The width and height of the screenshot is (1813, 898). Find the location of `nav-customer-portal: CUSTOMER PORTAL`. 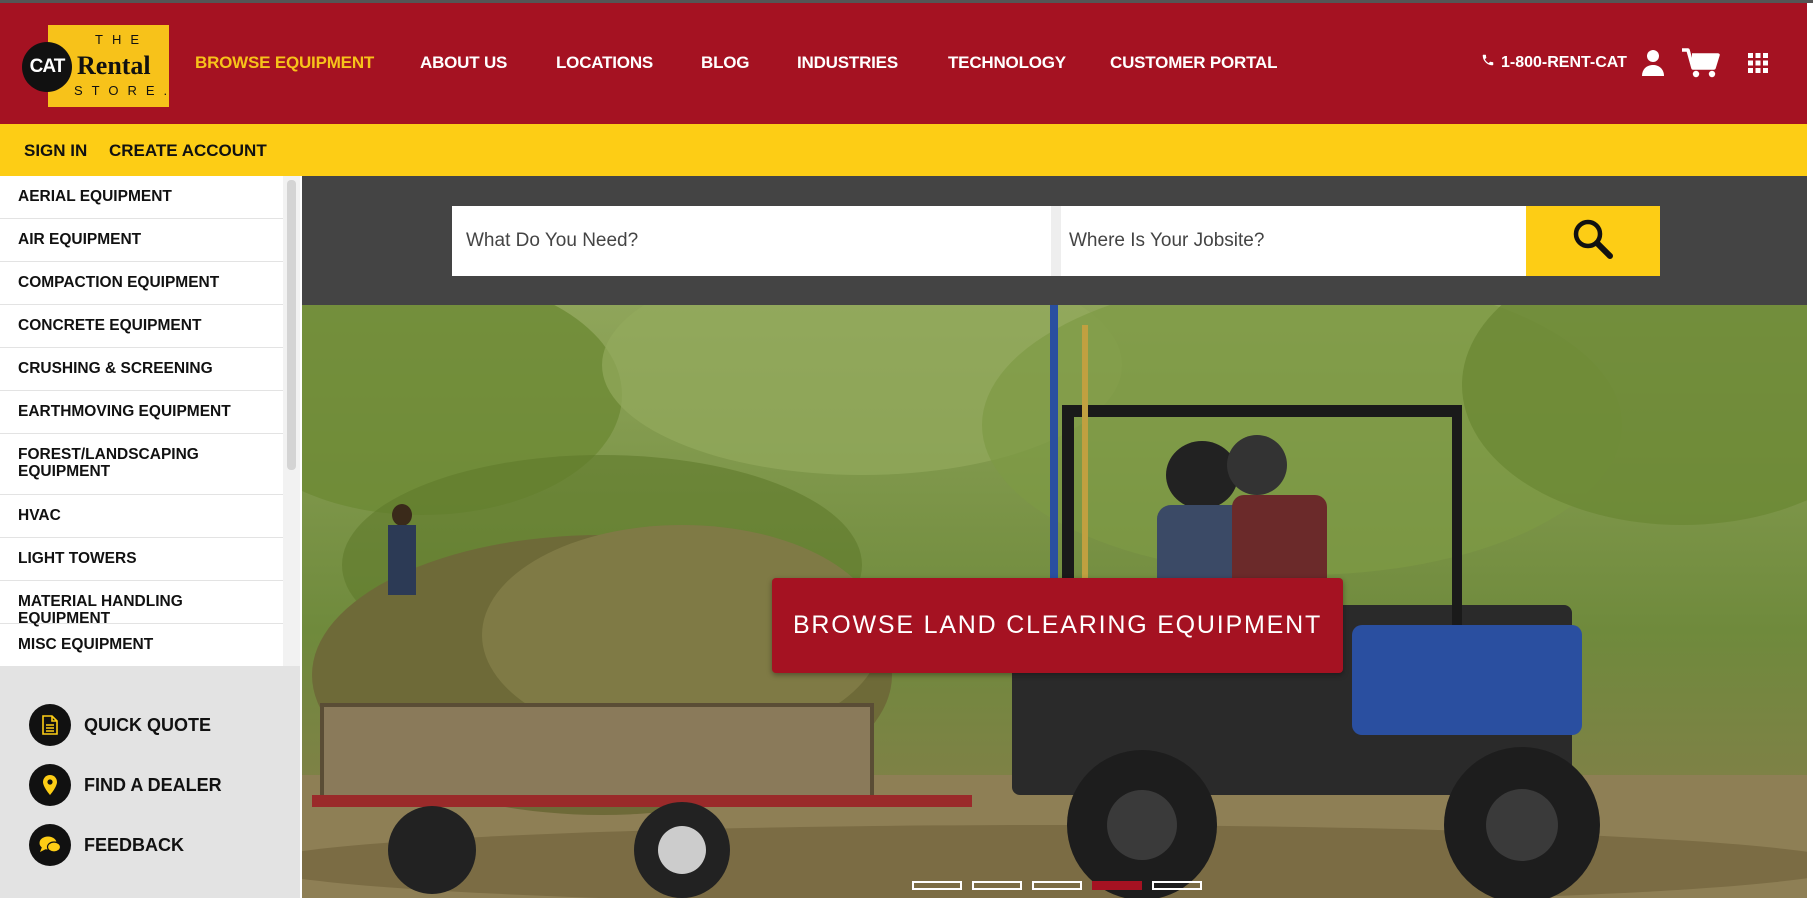

nav-customer-portal: CUSTOMER PORTAL is located at coordinates (1194, 63).